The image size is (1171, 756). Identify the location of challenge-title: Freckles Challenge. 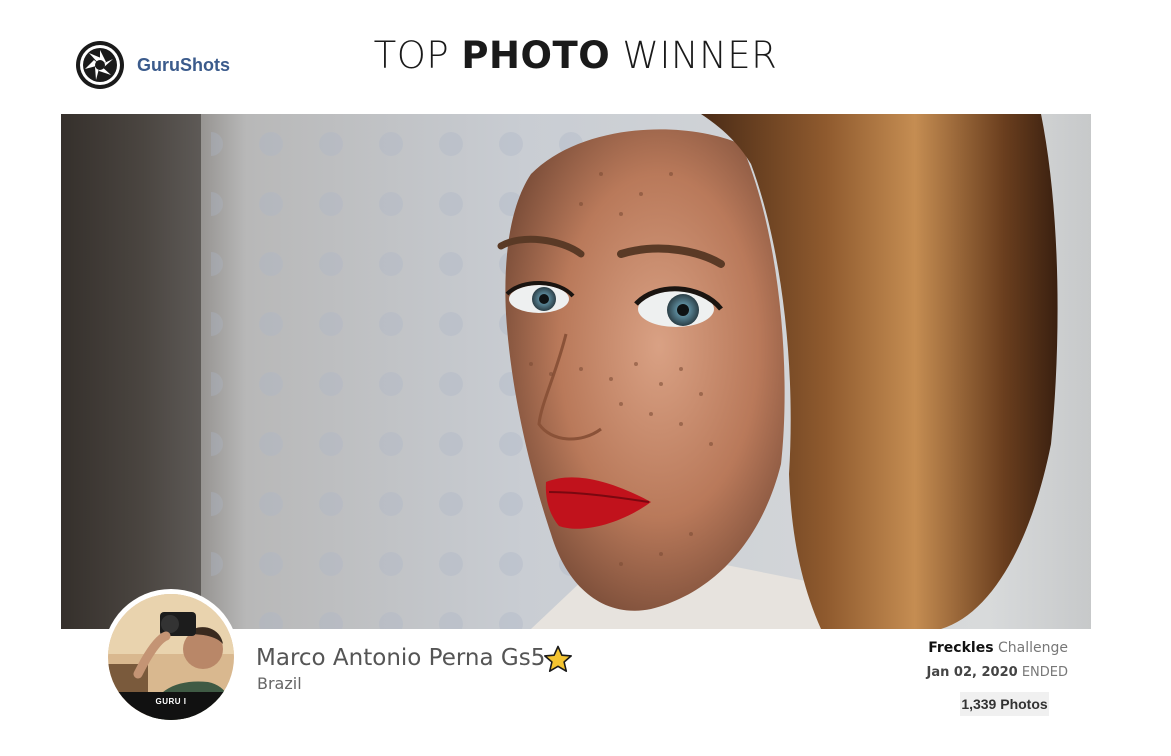
(998, 648).